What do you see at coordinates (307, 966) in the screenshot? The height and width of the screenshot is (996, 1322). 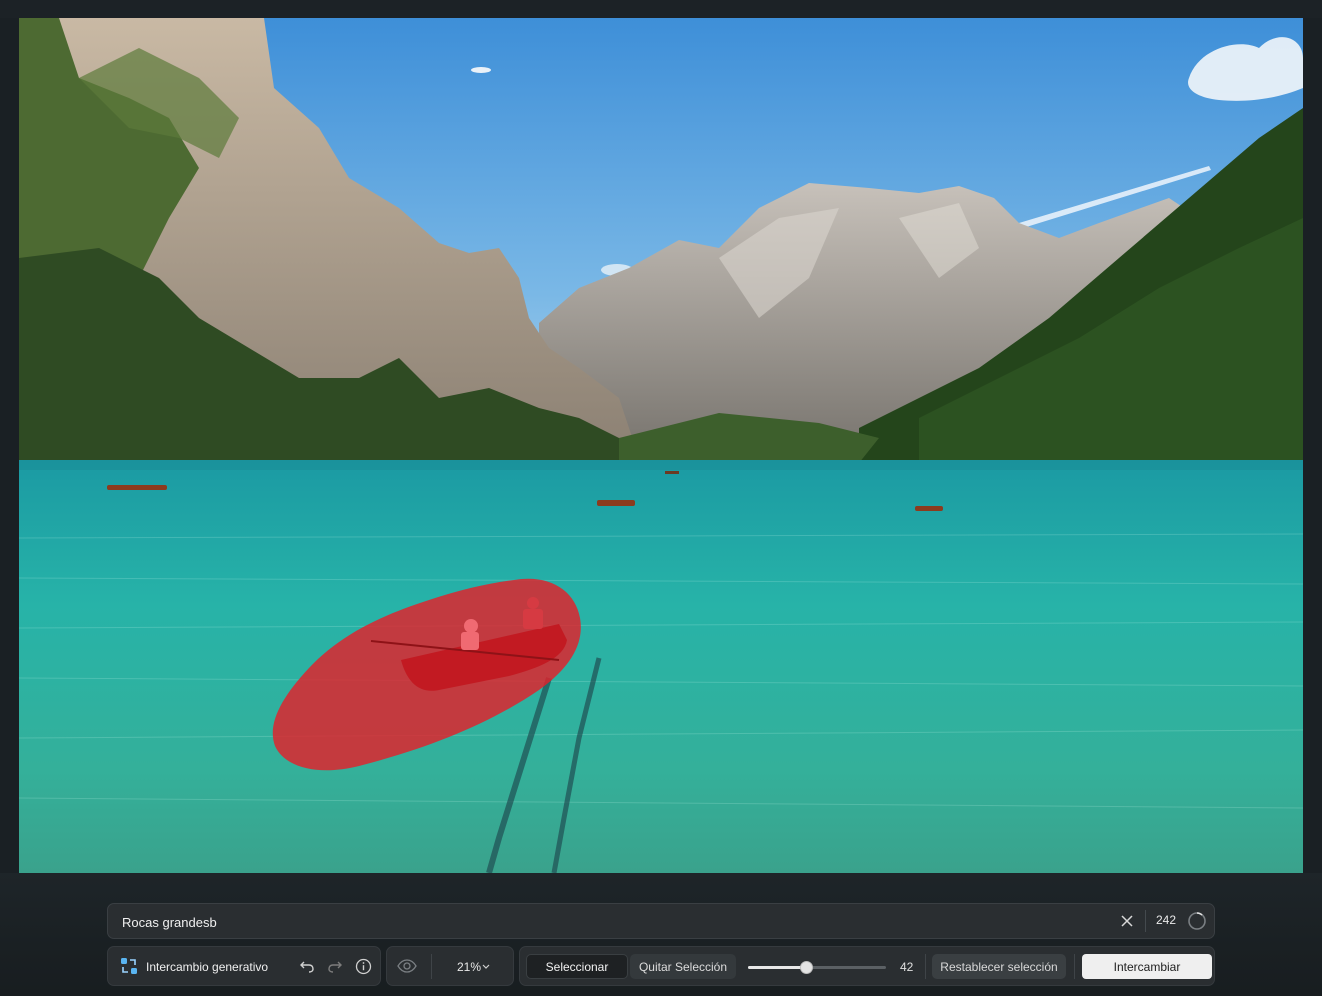 I see `undo-icon` at bounding box center [307, 966].